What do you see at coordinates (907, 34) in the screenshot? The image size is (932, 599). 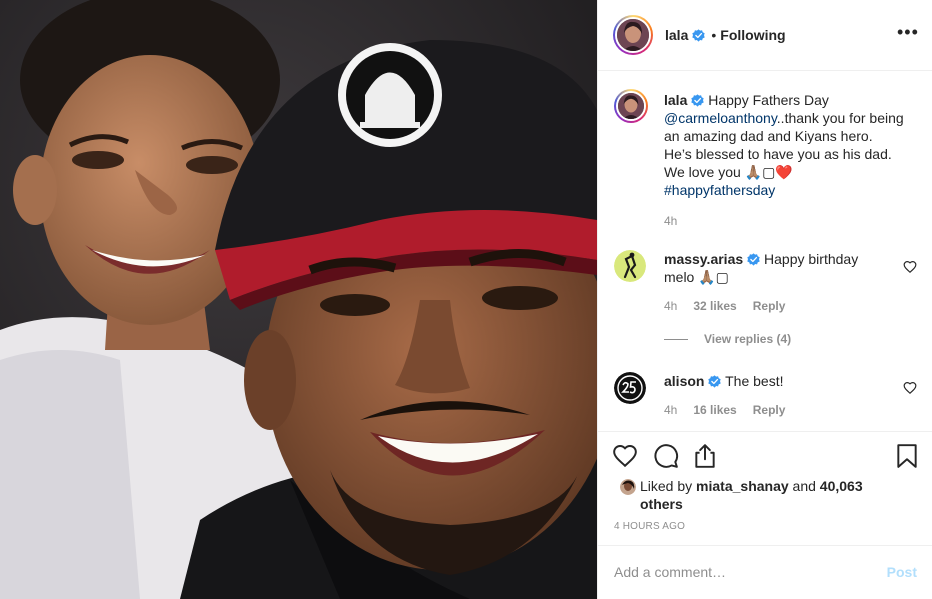 I see `more-options-icon: •••` at bounding box center [907, 34].